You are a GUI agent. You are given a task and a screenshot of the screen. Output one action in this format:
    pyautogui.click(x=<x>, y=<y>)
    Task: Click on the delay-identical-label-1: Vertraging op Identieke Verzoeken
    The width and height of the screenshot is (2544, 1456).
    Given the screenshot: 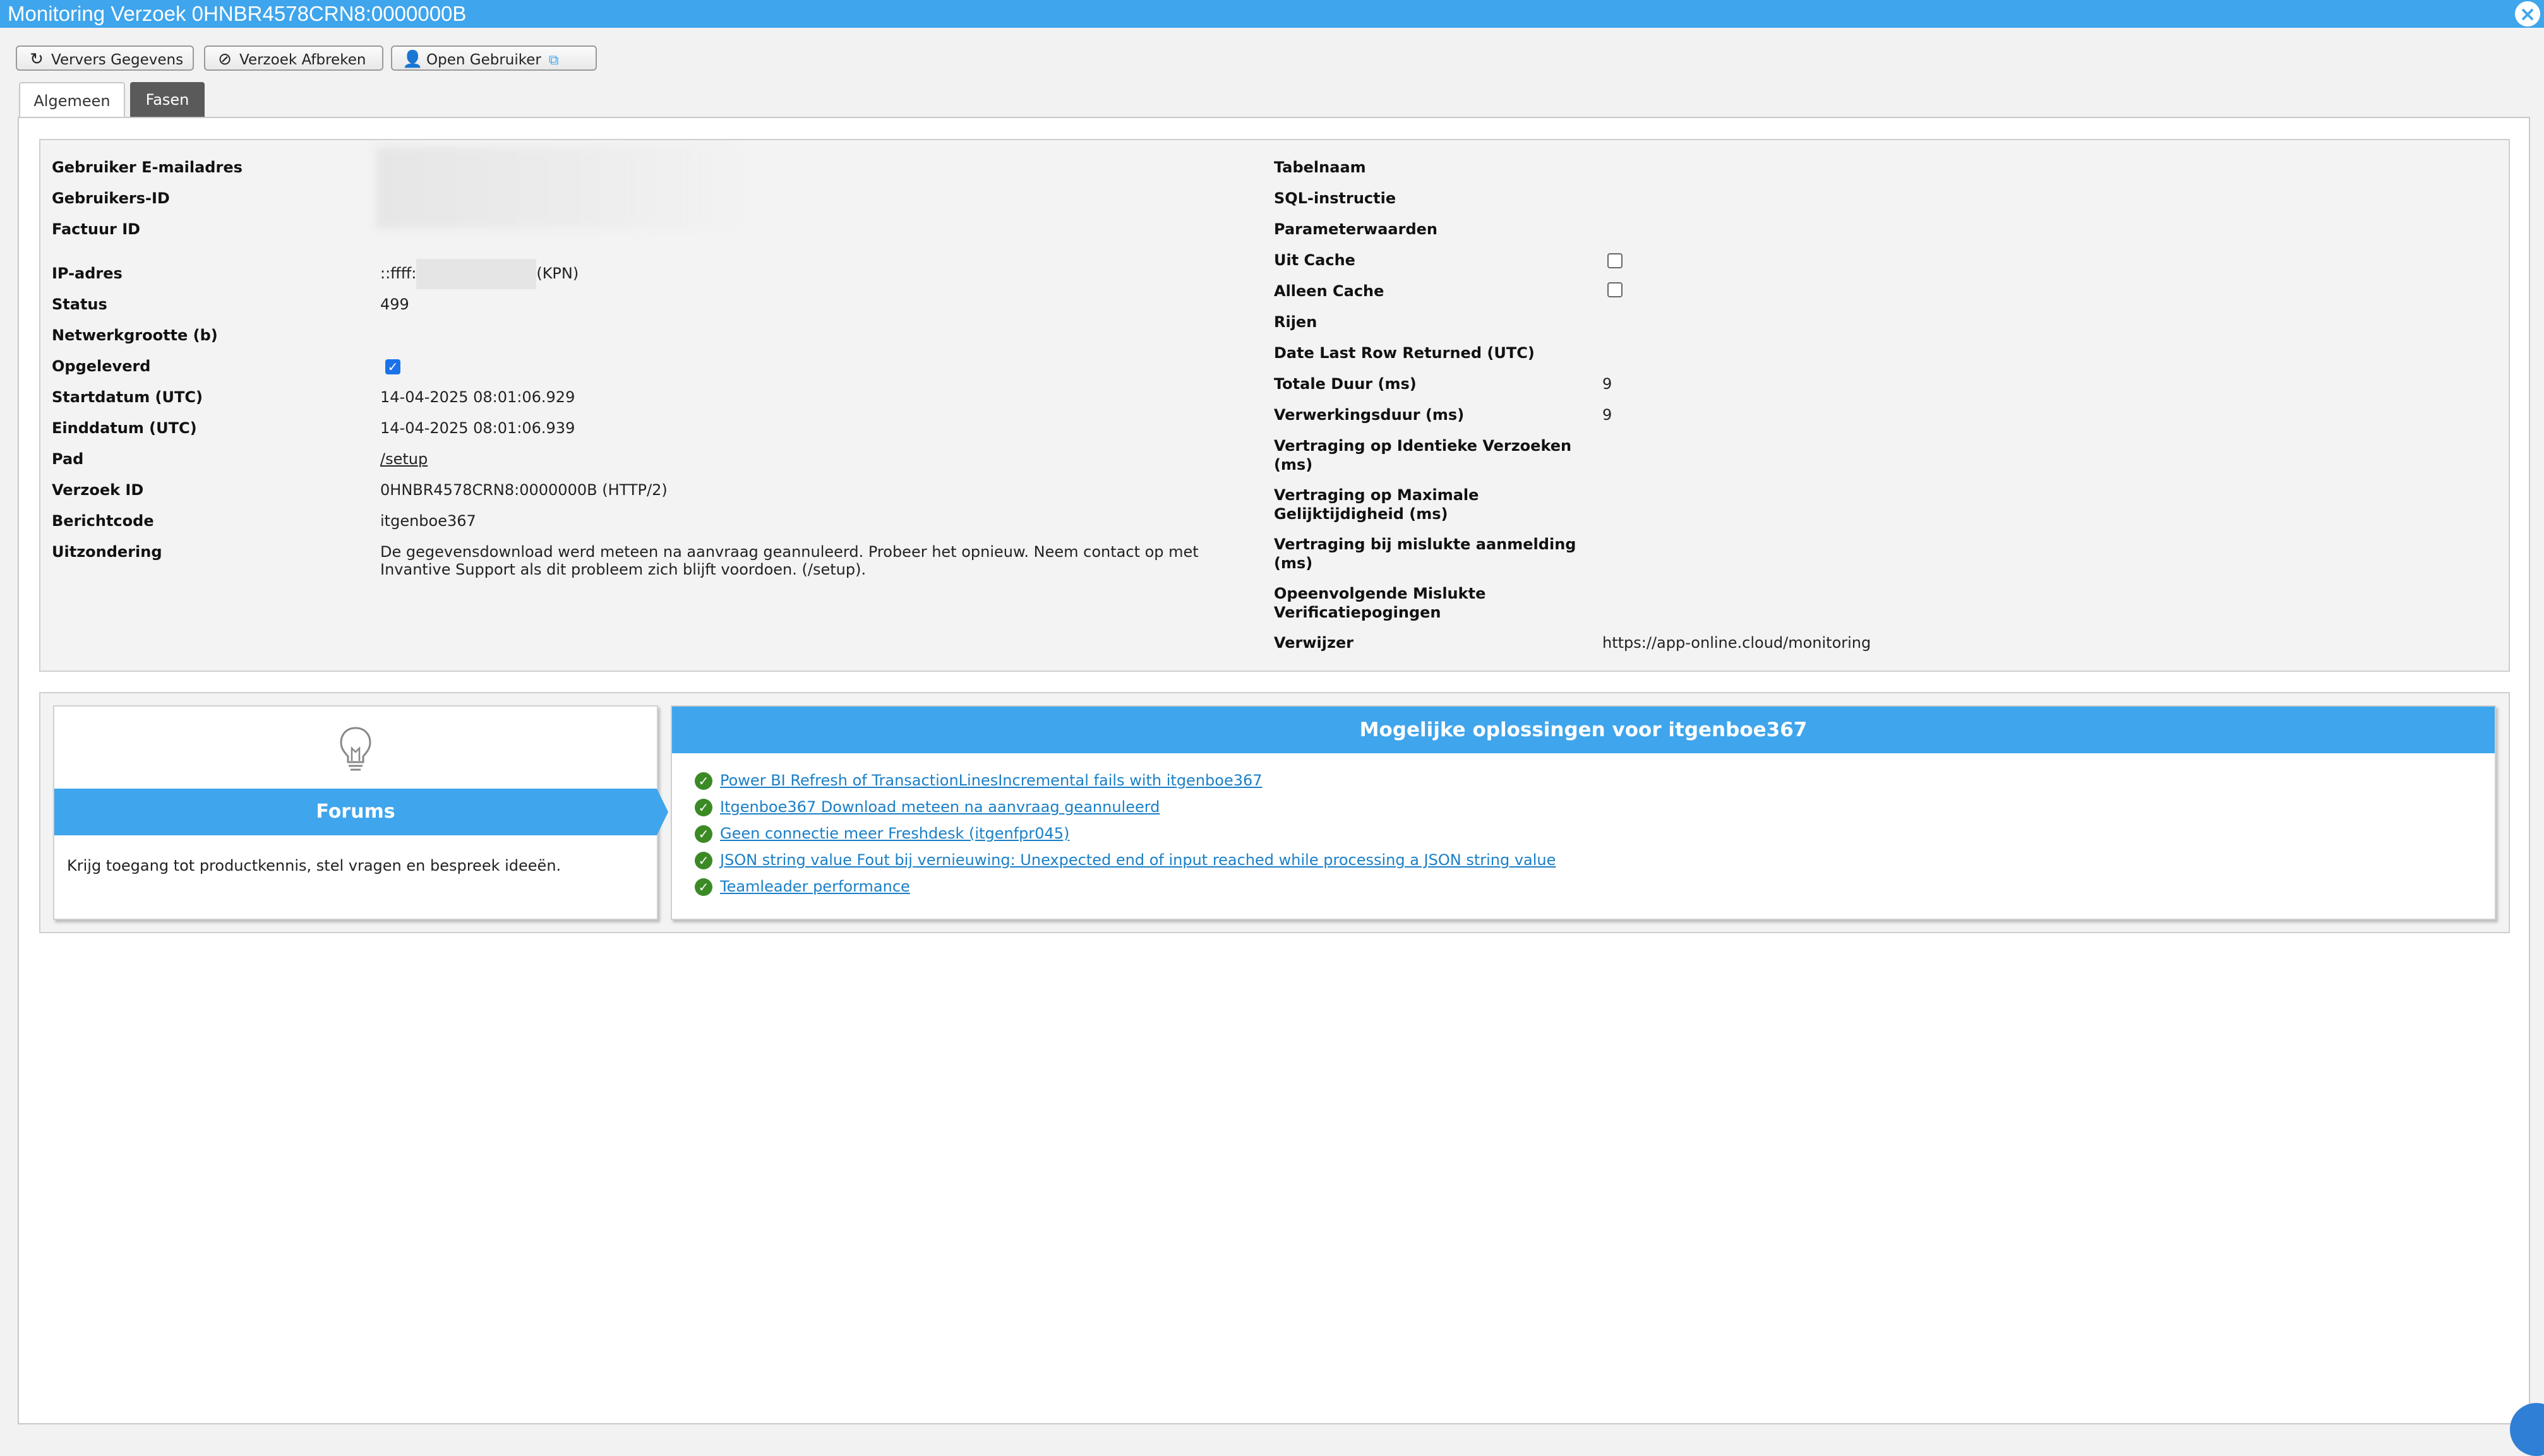 What is the action you would take?
    pyautogui.click(x=1423, y=446)
    